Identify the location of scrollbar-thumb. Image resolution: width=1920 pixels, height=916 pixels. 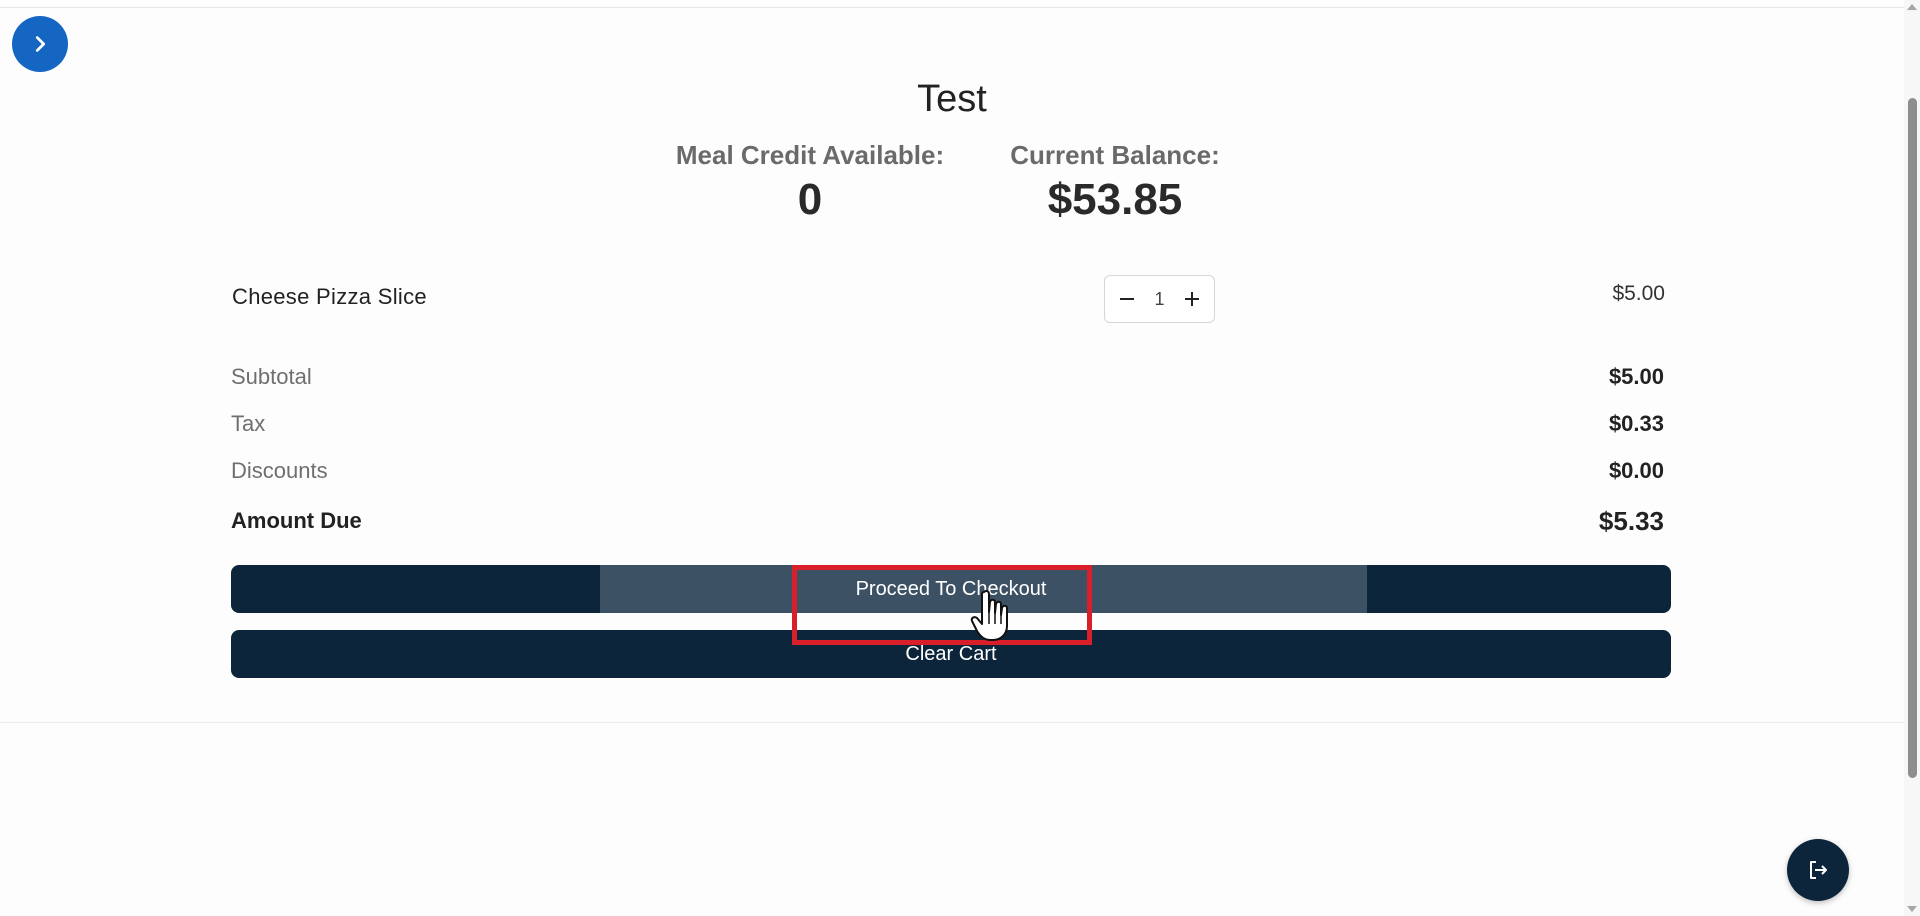
(1912, 438).